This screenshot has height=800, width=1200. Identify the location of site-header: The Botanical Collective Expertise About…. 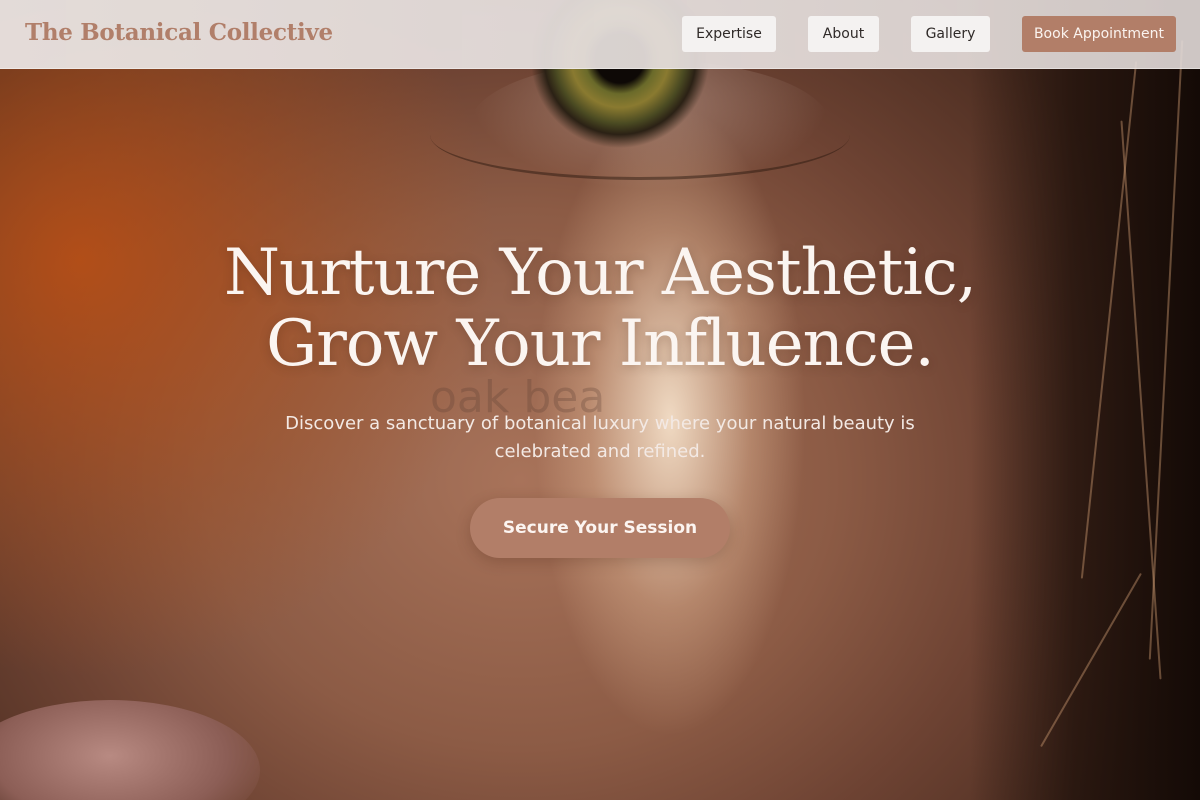
(600, 34).